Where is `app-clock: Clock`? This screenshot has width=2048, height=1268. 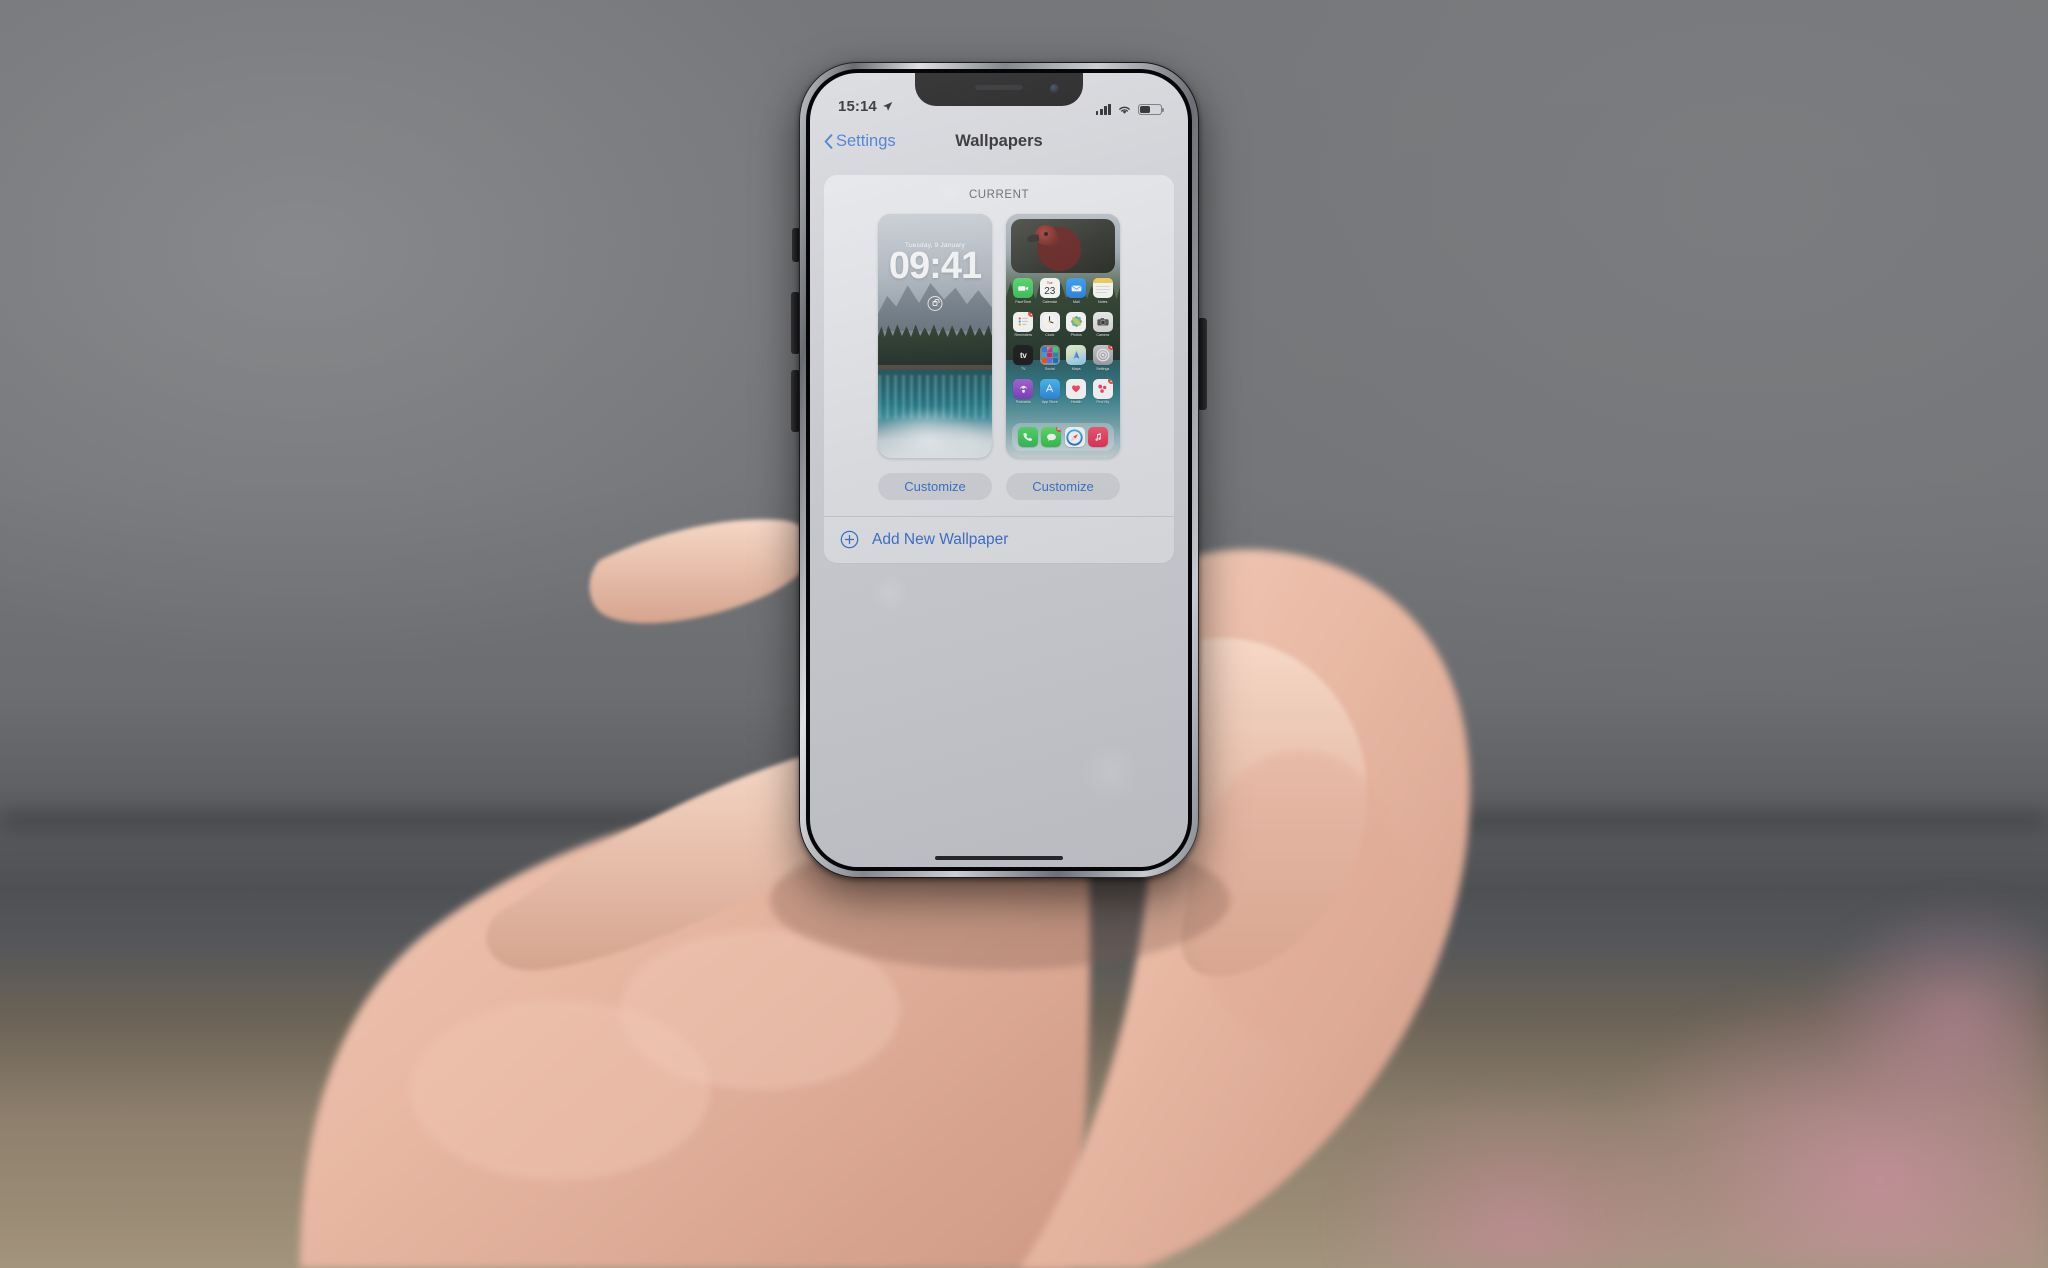 app-clock: Clock is located at coordinates (1050, 324).